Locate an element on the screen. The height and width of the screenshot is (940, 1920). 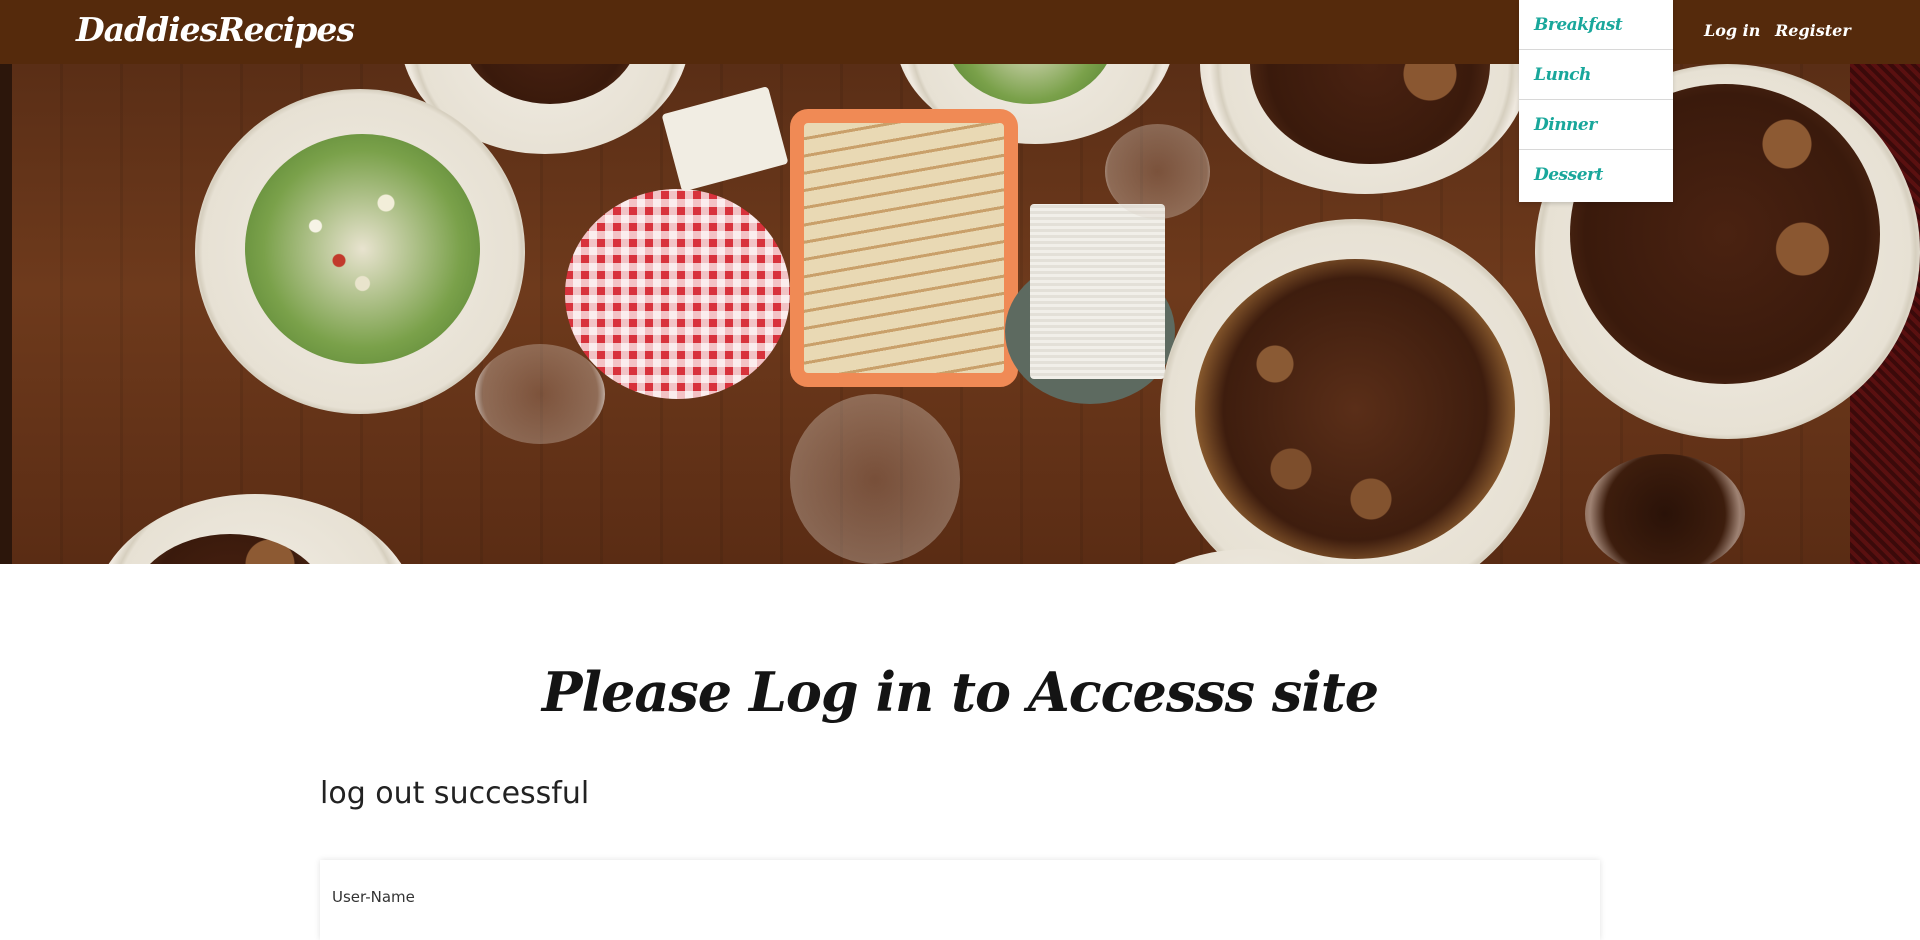
hero-bread-basket is located at coordinates (904, 248).